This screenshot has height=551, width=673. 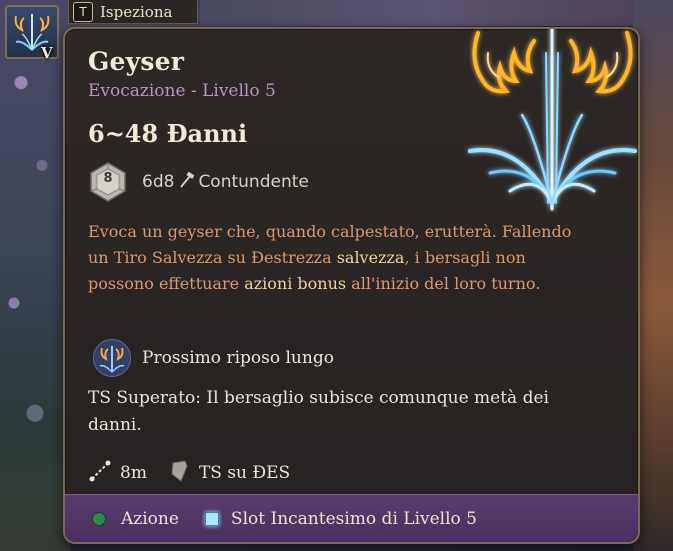 I want to click on action-cost-label: Azione, so click(x=150, y=518).